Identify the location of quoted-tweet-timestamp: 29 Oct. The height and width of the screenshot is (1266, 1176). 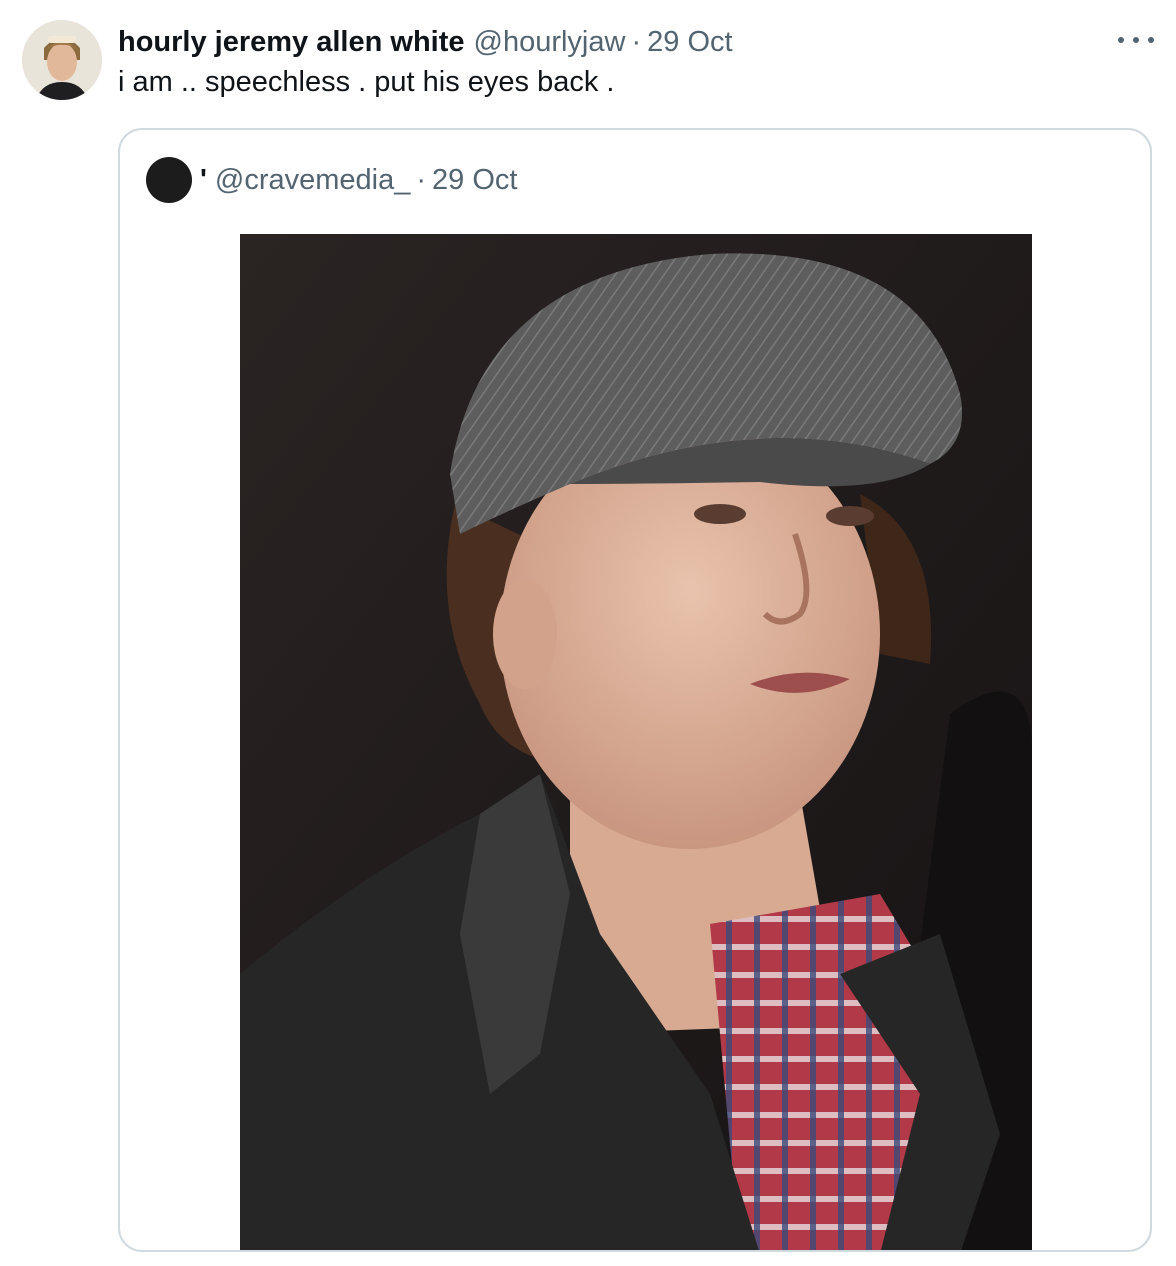
(474, 180).